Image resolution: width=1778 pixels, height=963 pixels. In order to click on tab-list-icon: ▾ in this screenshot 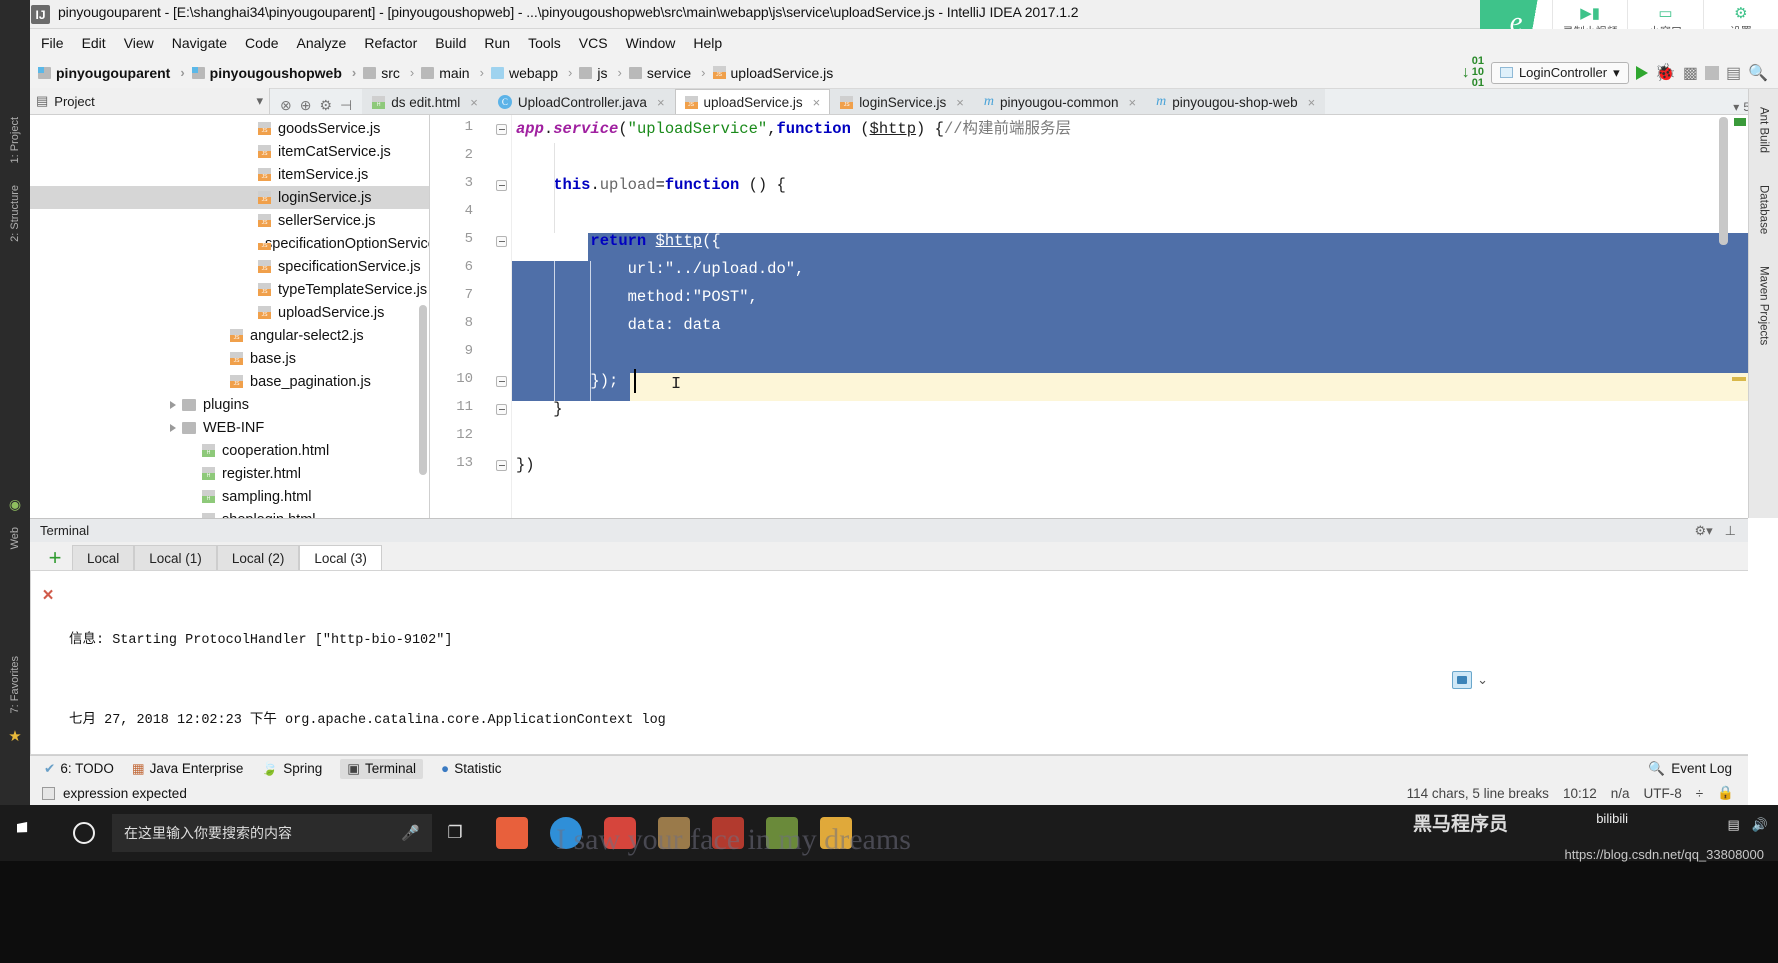, I will do `click(1736, 107)`.